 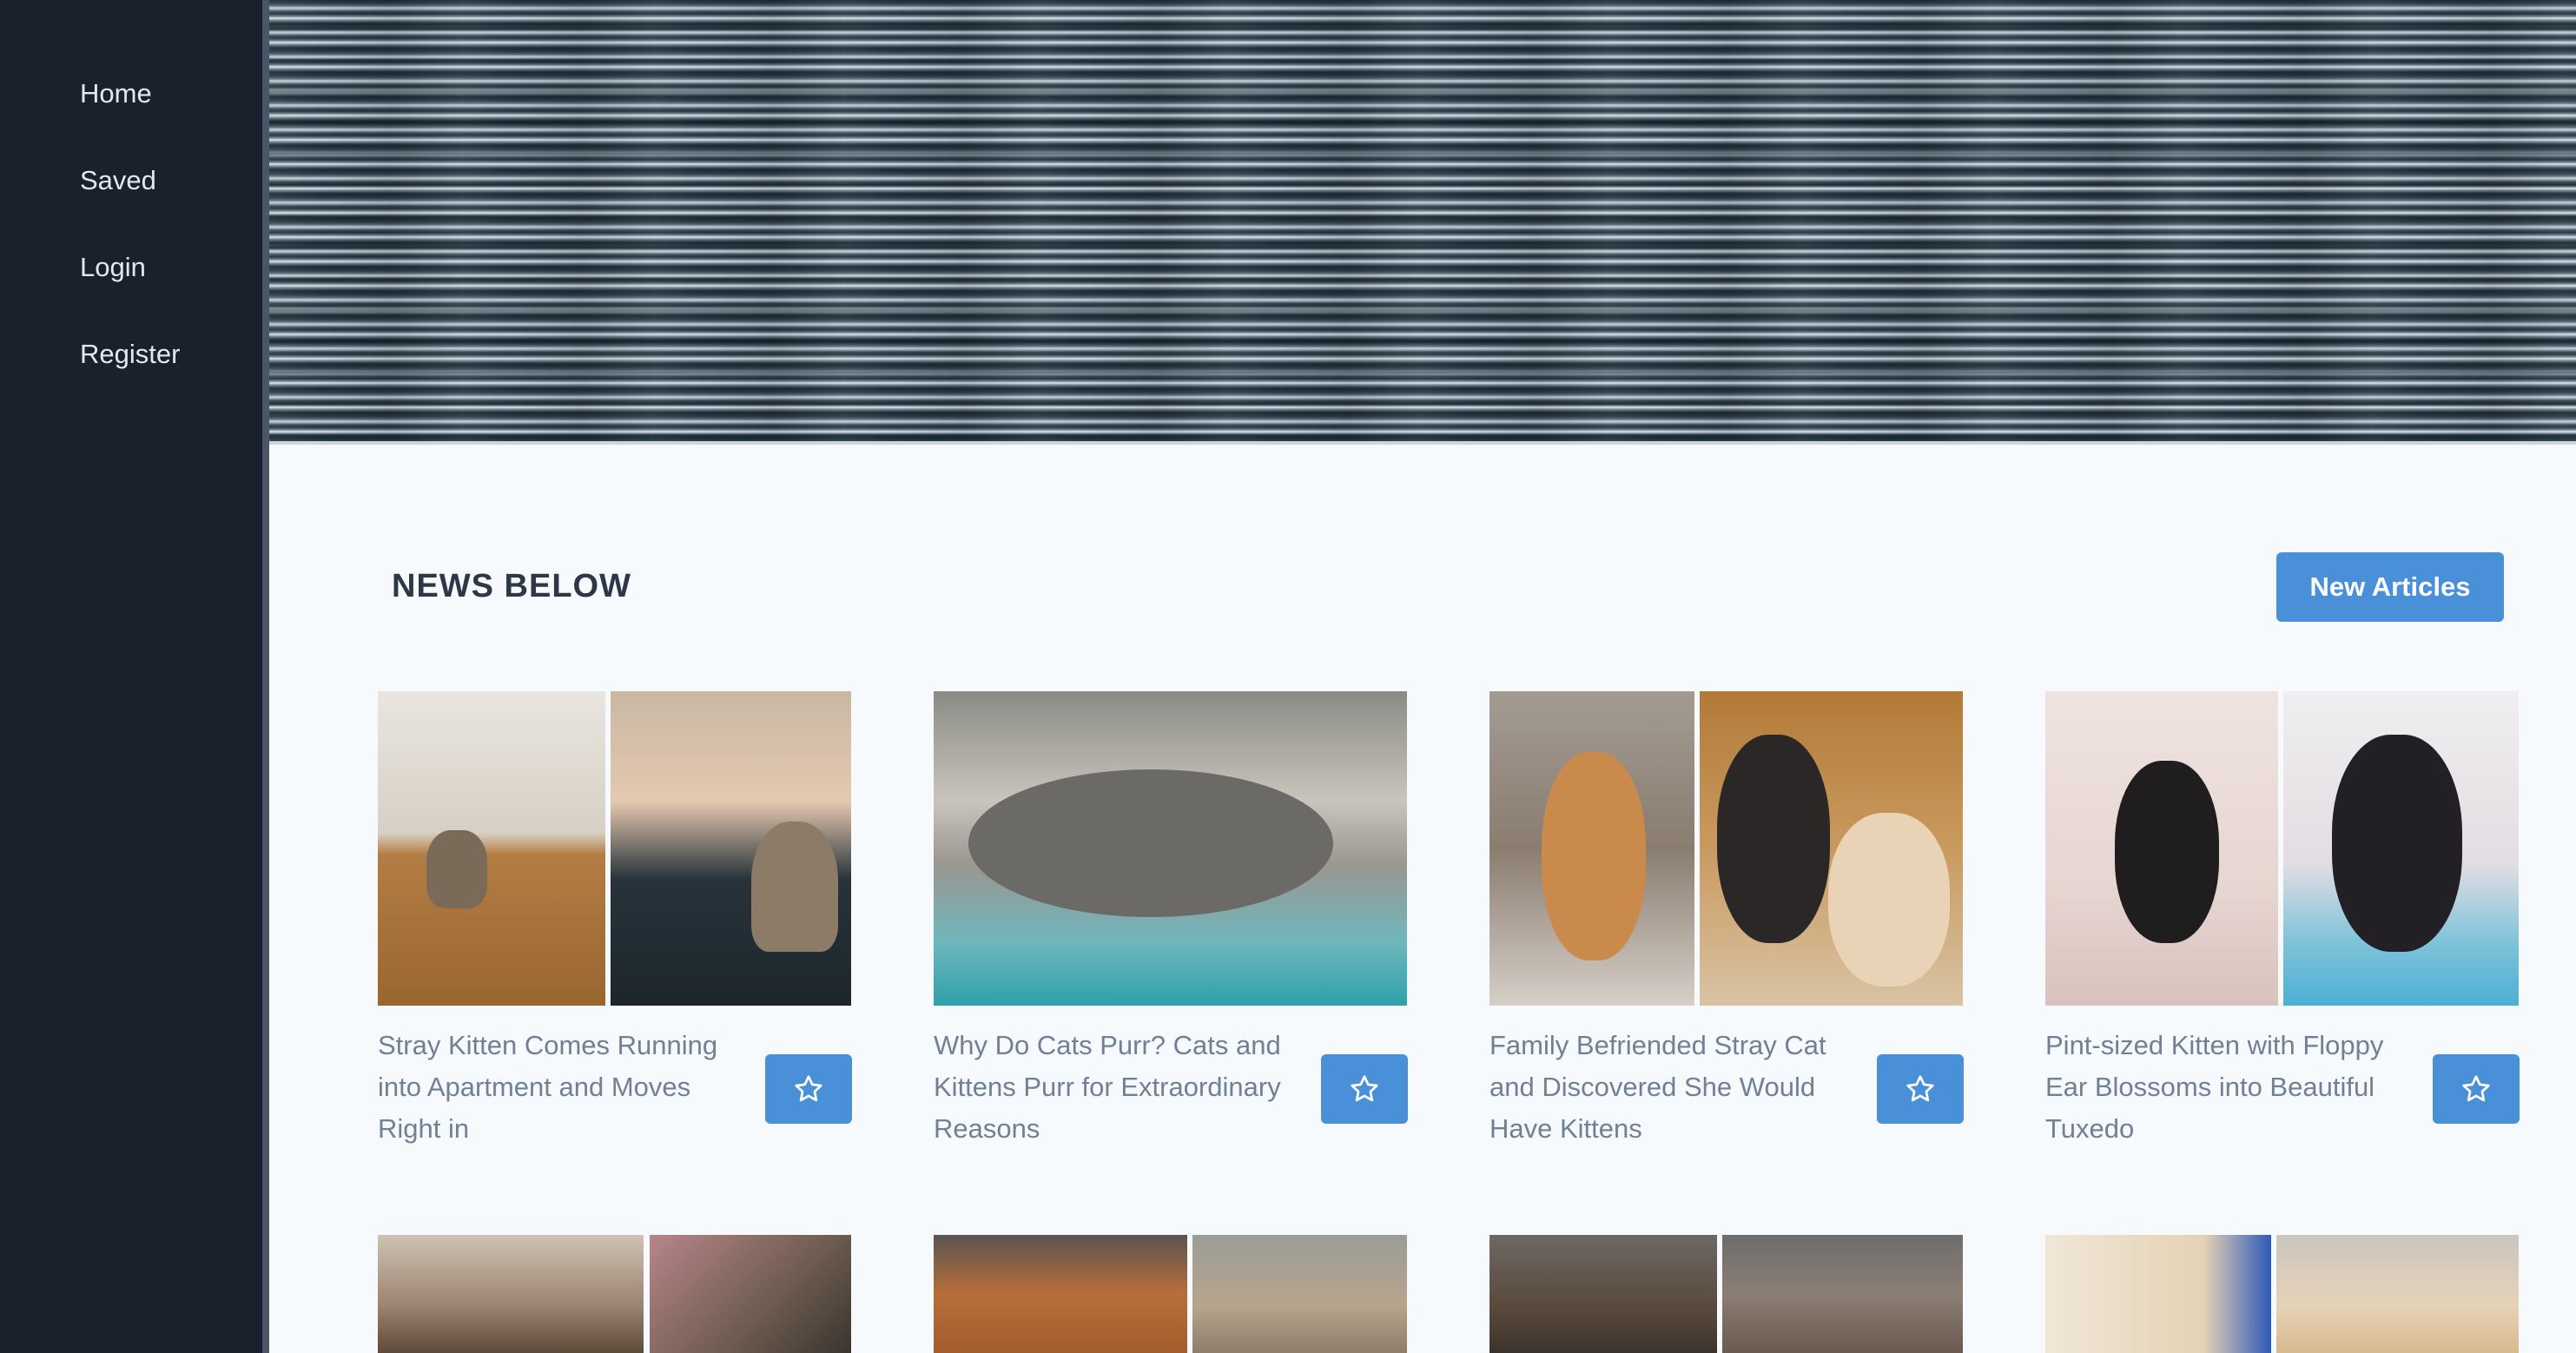 I want to click on new-articles-button: New Articles, so click(x=2390, y=587).